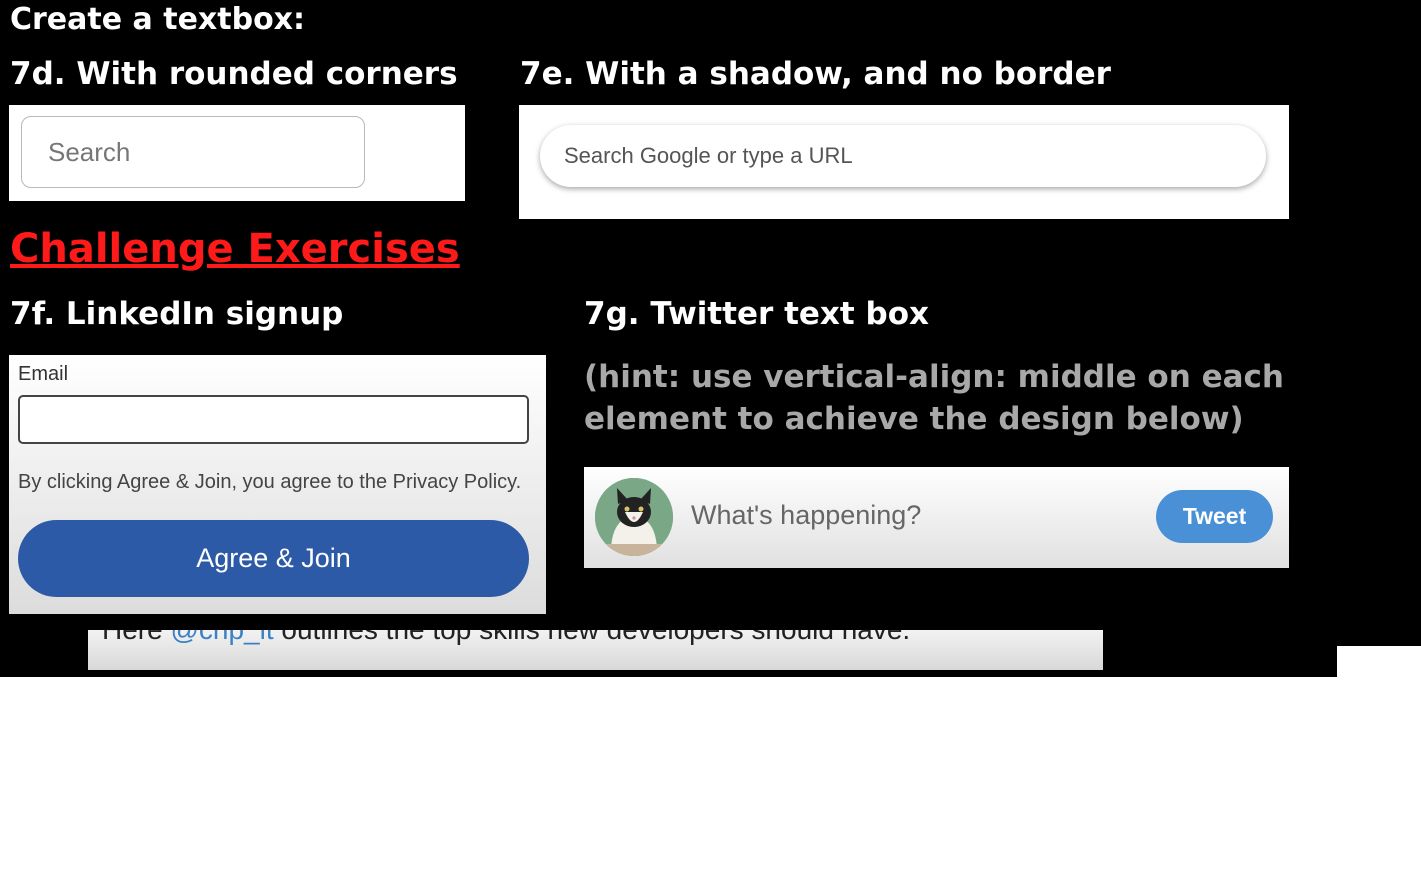  I want to click on panel-7d: Search, so click(237, 153).